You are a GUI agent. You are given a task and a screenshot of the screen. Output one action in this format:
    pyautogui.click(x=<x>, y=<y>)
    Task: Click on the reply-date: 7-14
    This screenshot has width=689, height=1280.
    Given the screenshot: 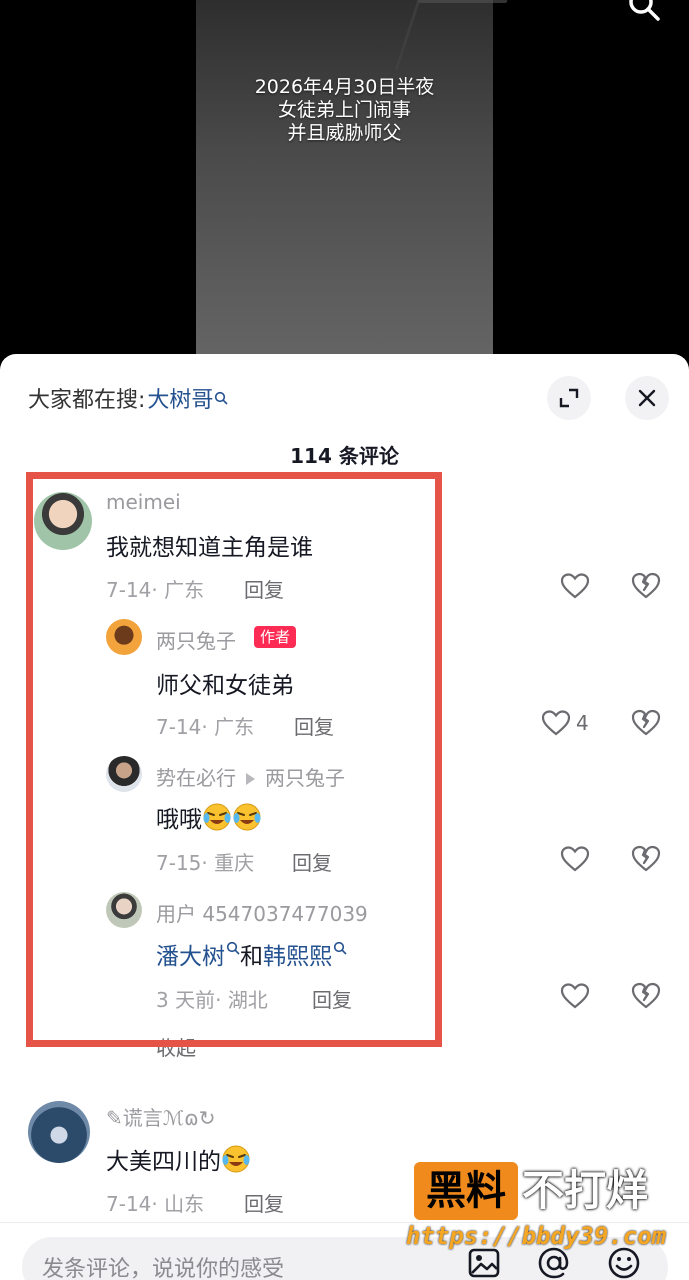 What is the action you would take?
    pyautogui.click(x=179, y=727)
    